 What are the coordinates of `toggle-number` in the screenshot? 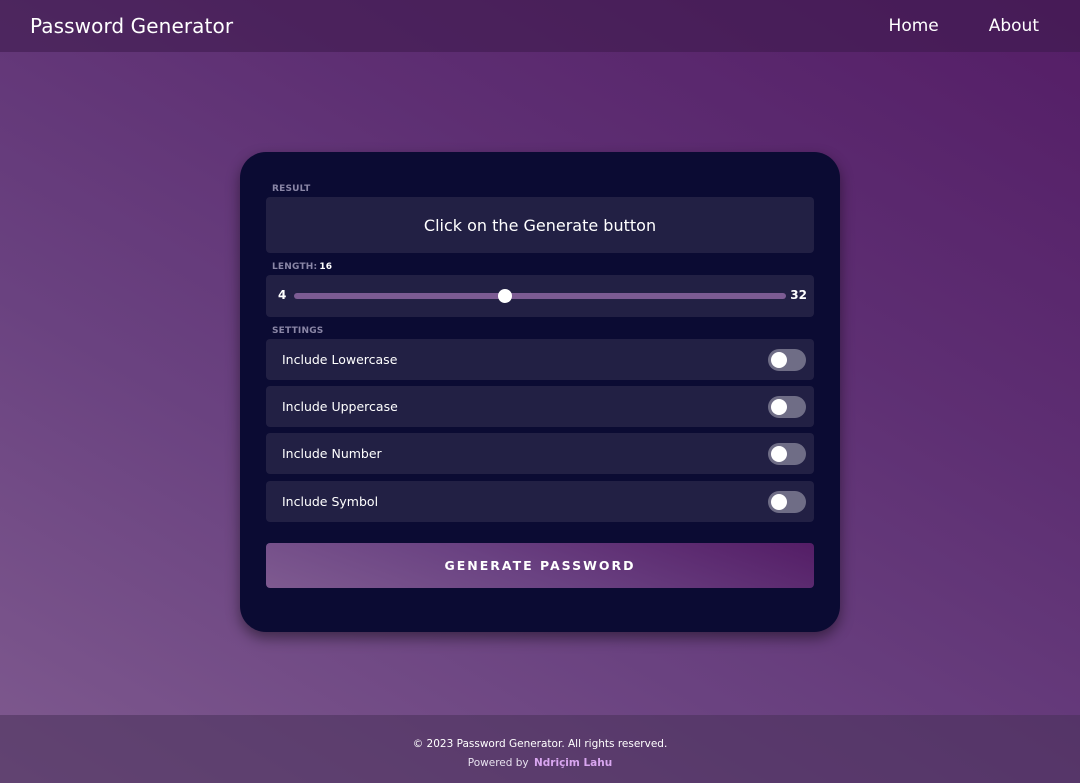 It's located at (787, 453).